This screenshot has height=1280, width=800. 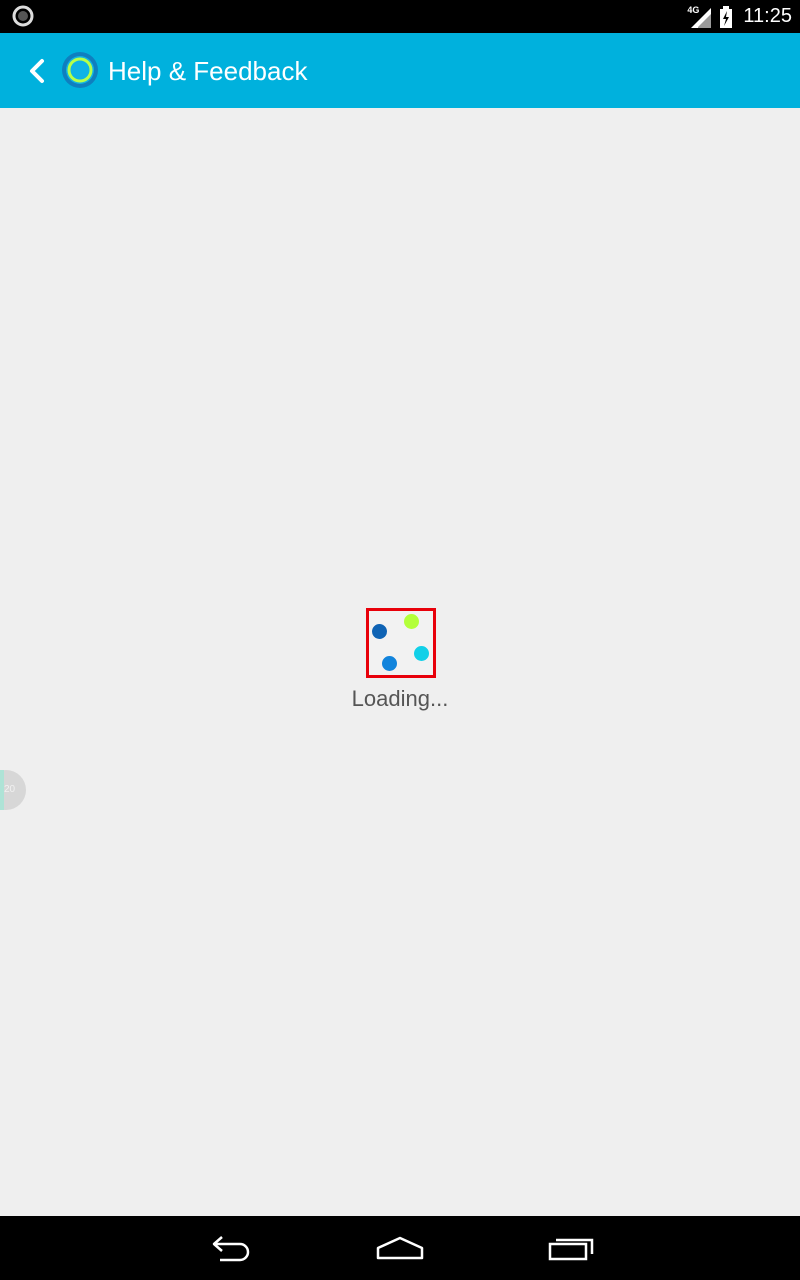 What do you see at coordinates (726, 16) in the screenshot?
I see `battery-icon` at bounding box center [726, 16].